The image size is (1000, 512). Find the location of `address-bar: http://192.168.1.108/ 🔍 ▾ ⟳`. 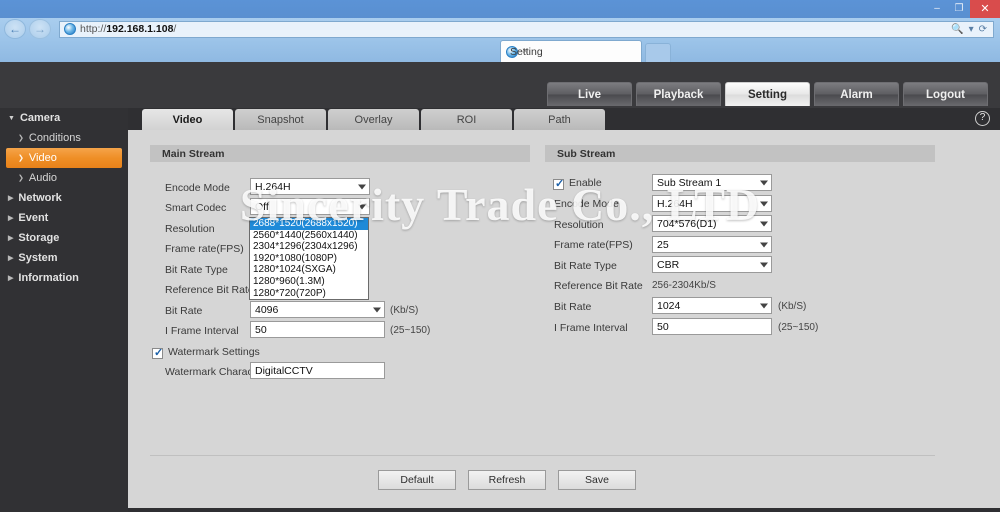

address-bar: http://192.168.1.108/ 🔍 ▾ ⟳ is located at coordinates (526, 29).